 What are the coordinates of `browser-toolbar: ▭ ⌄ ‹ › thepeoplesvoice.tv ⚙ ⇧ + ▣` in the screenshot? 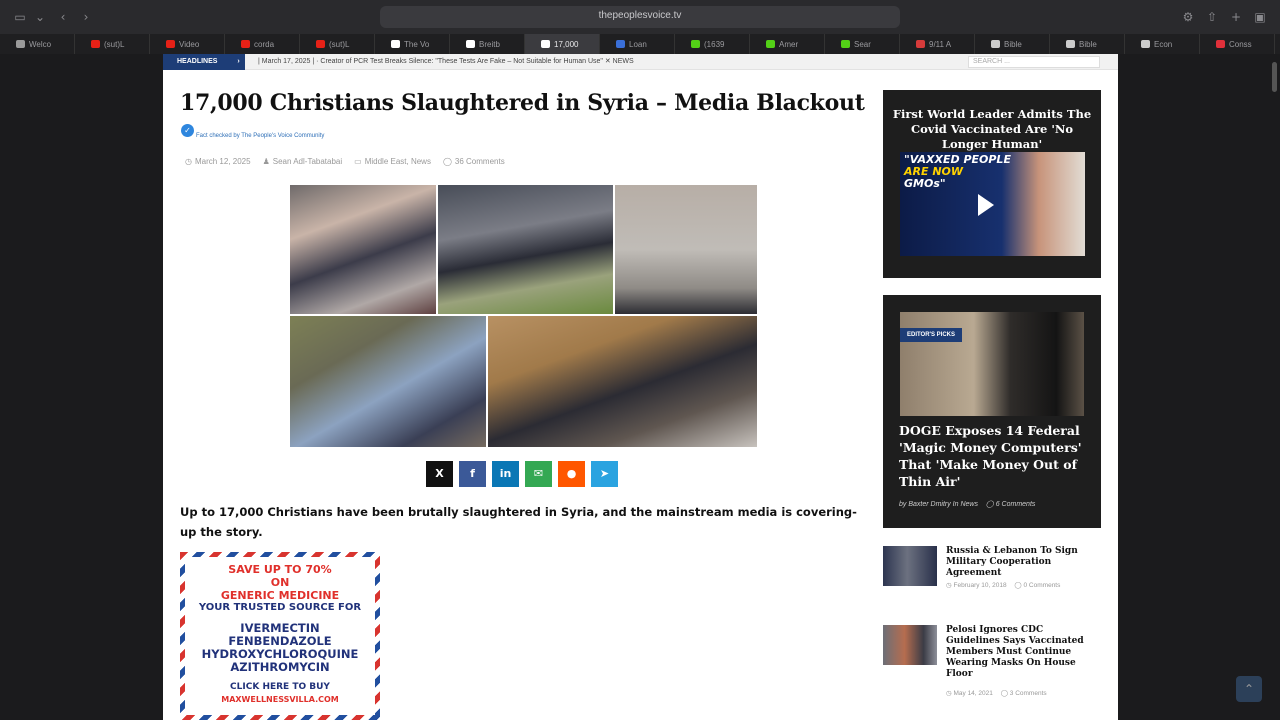 It's located at (640, 17).